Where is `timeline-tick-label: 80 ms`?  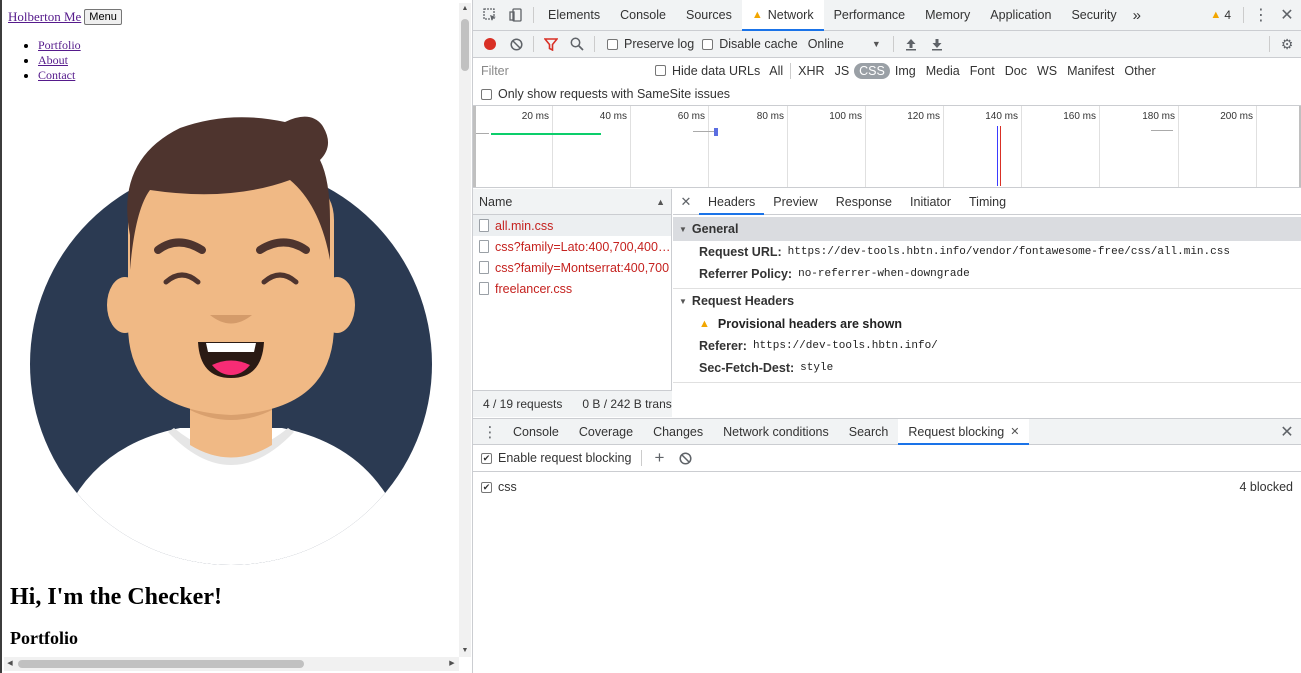 timeline-tick-label: 80 ms is located at coordinates (770, 116).